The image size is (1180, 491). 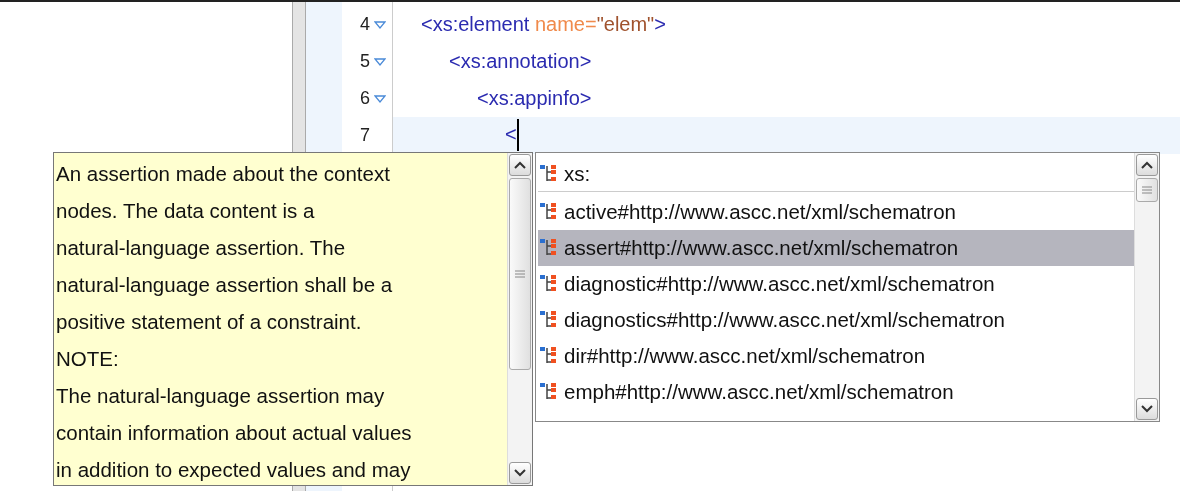 What do you see at coordinates (517, 134) in the screenshot?
I see `text-caret` at bounding box center [517, 134].